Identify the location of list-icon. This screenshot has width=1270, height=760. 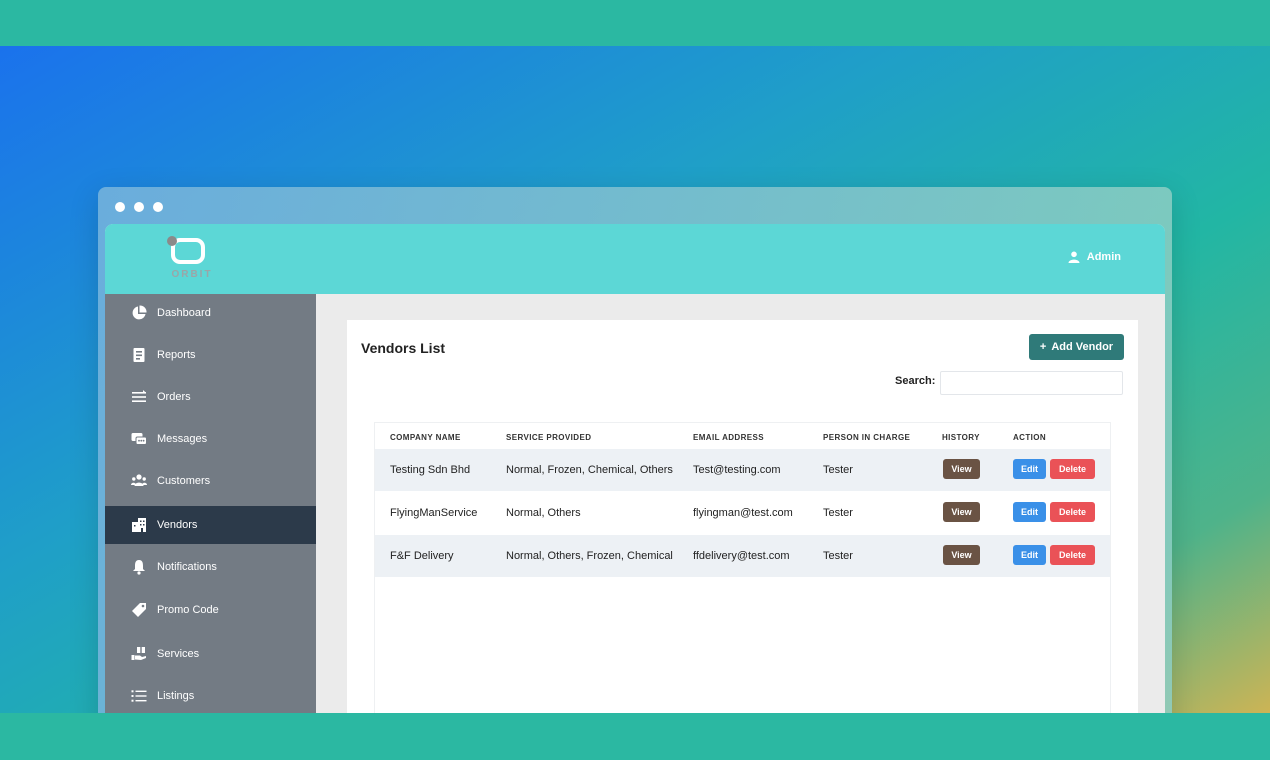
(139, 696).